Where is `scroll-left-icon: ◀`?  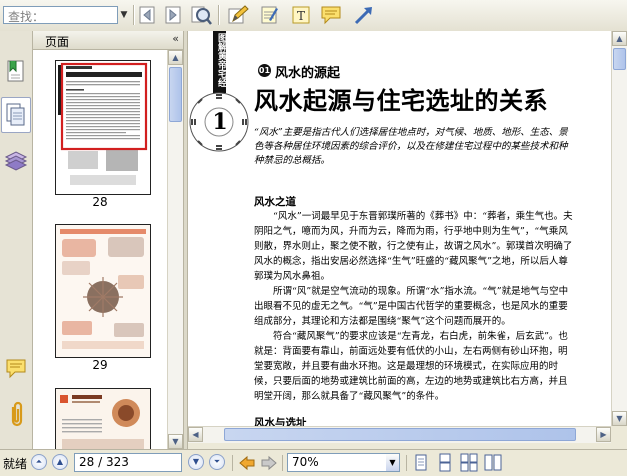
scroll-left-icon: ◀ is located at coordinates (195, 434).